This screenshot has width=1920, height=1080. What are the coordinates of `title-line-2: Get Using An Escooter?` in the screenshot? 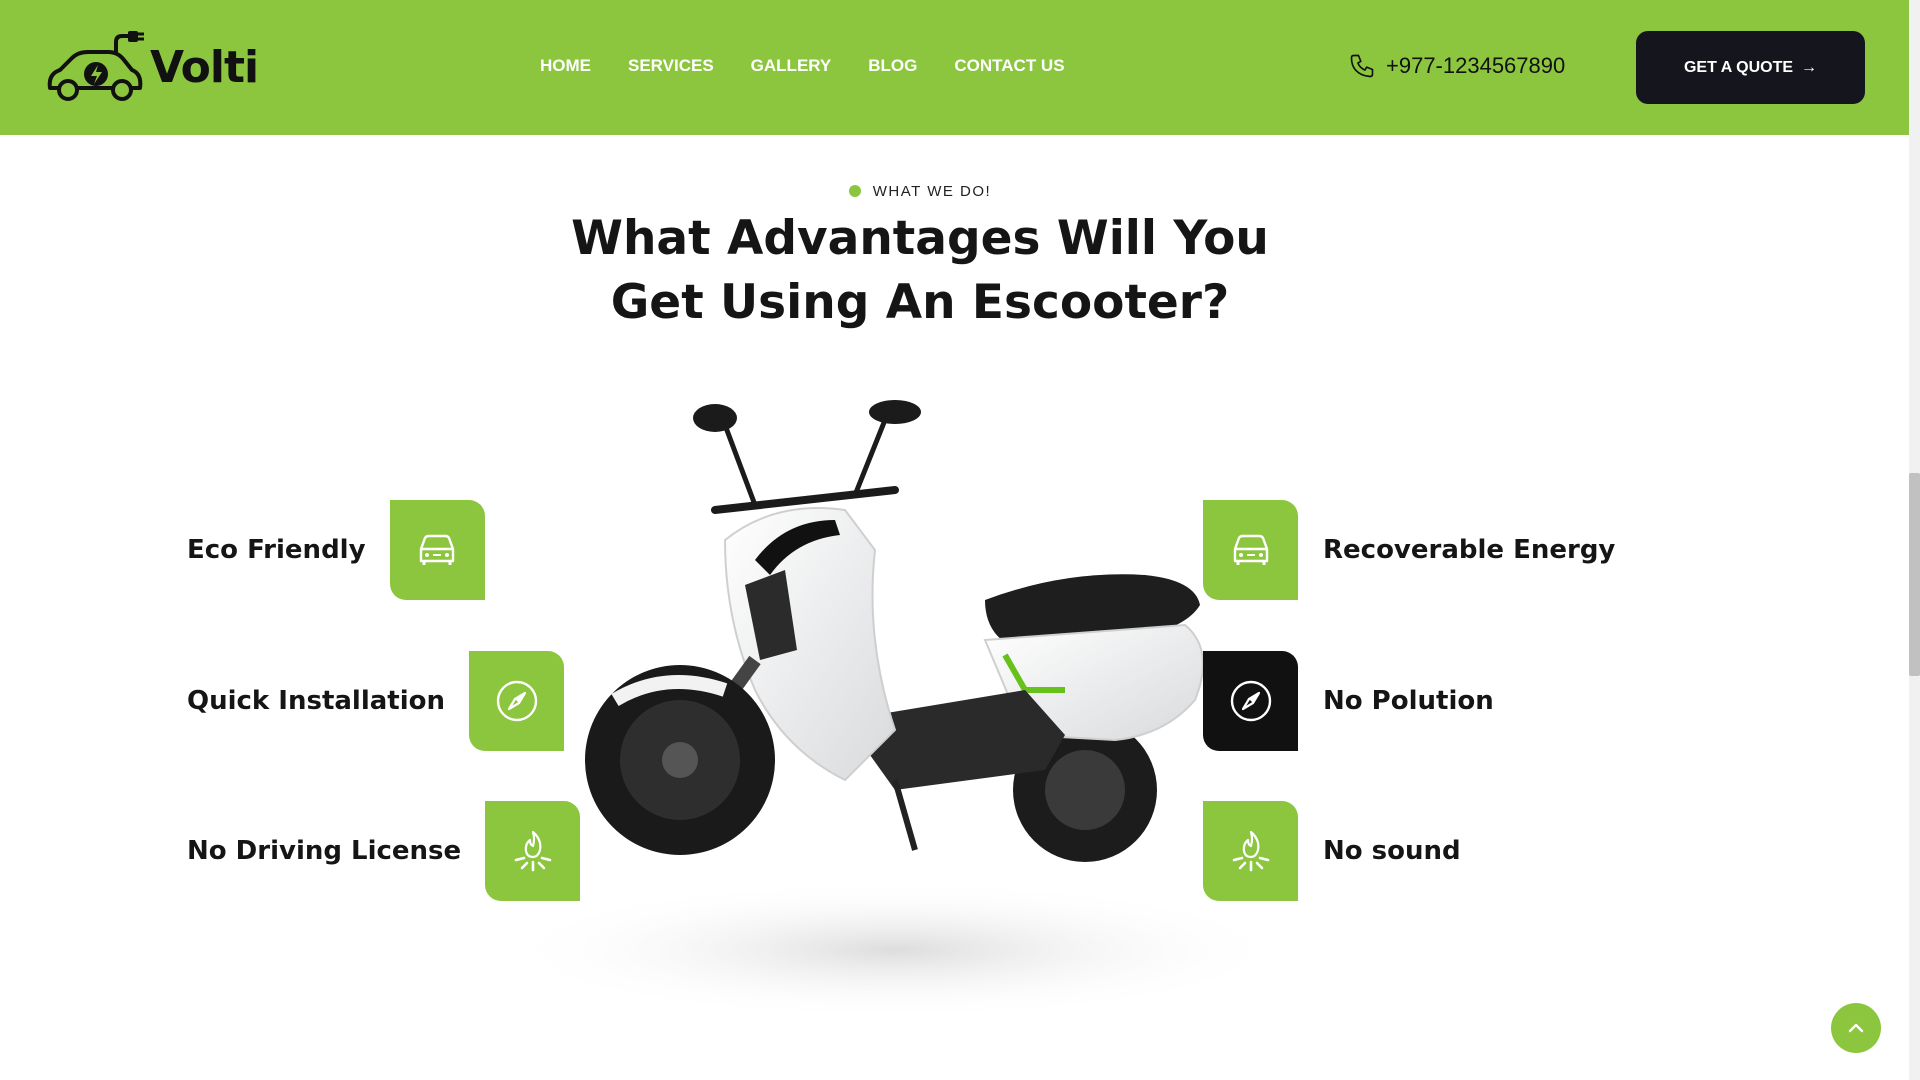 It's located at (920, 302).